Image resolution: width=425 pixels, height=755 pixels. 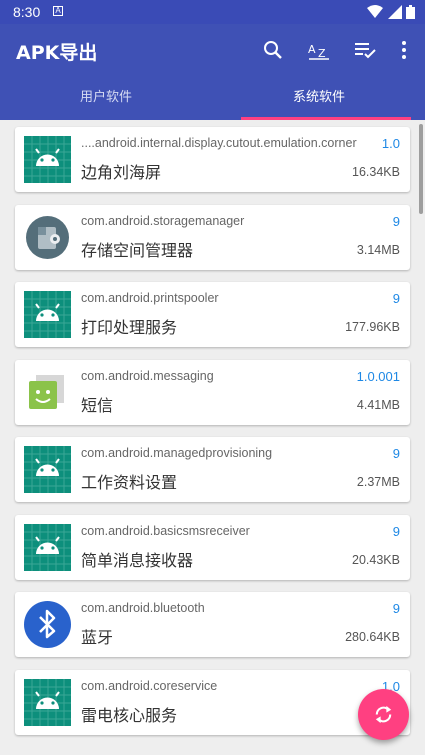 What do you see at coordinates (212, 392) in the screenshot?
I see `app-card: com.android.messaging 短信 1.0.001 4.41MB` at bounding box center [212, 392].